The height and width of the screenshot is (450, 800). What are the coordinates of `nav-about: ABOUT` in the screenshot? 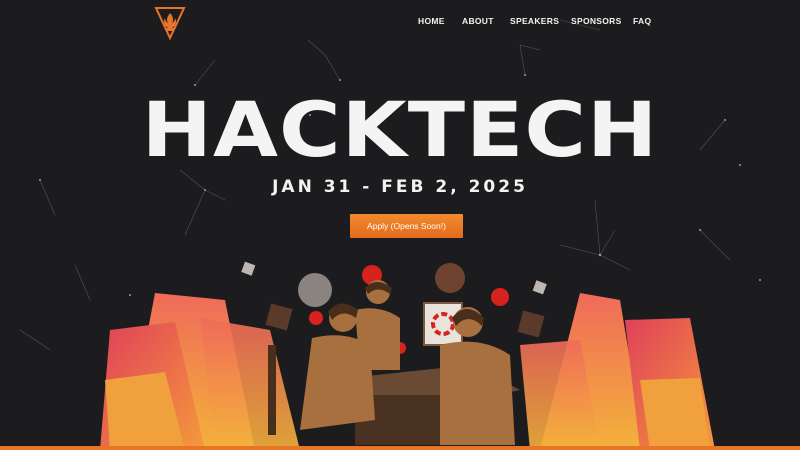 It's located at (478, 21).